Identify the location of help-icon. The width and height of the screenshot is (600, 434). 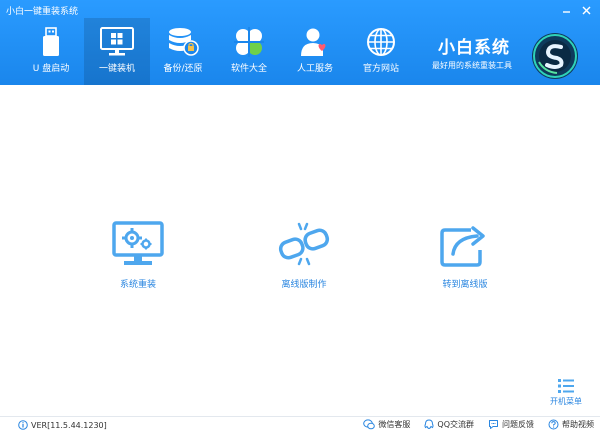
(553, 424).